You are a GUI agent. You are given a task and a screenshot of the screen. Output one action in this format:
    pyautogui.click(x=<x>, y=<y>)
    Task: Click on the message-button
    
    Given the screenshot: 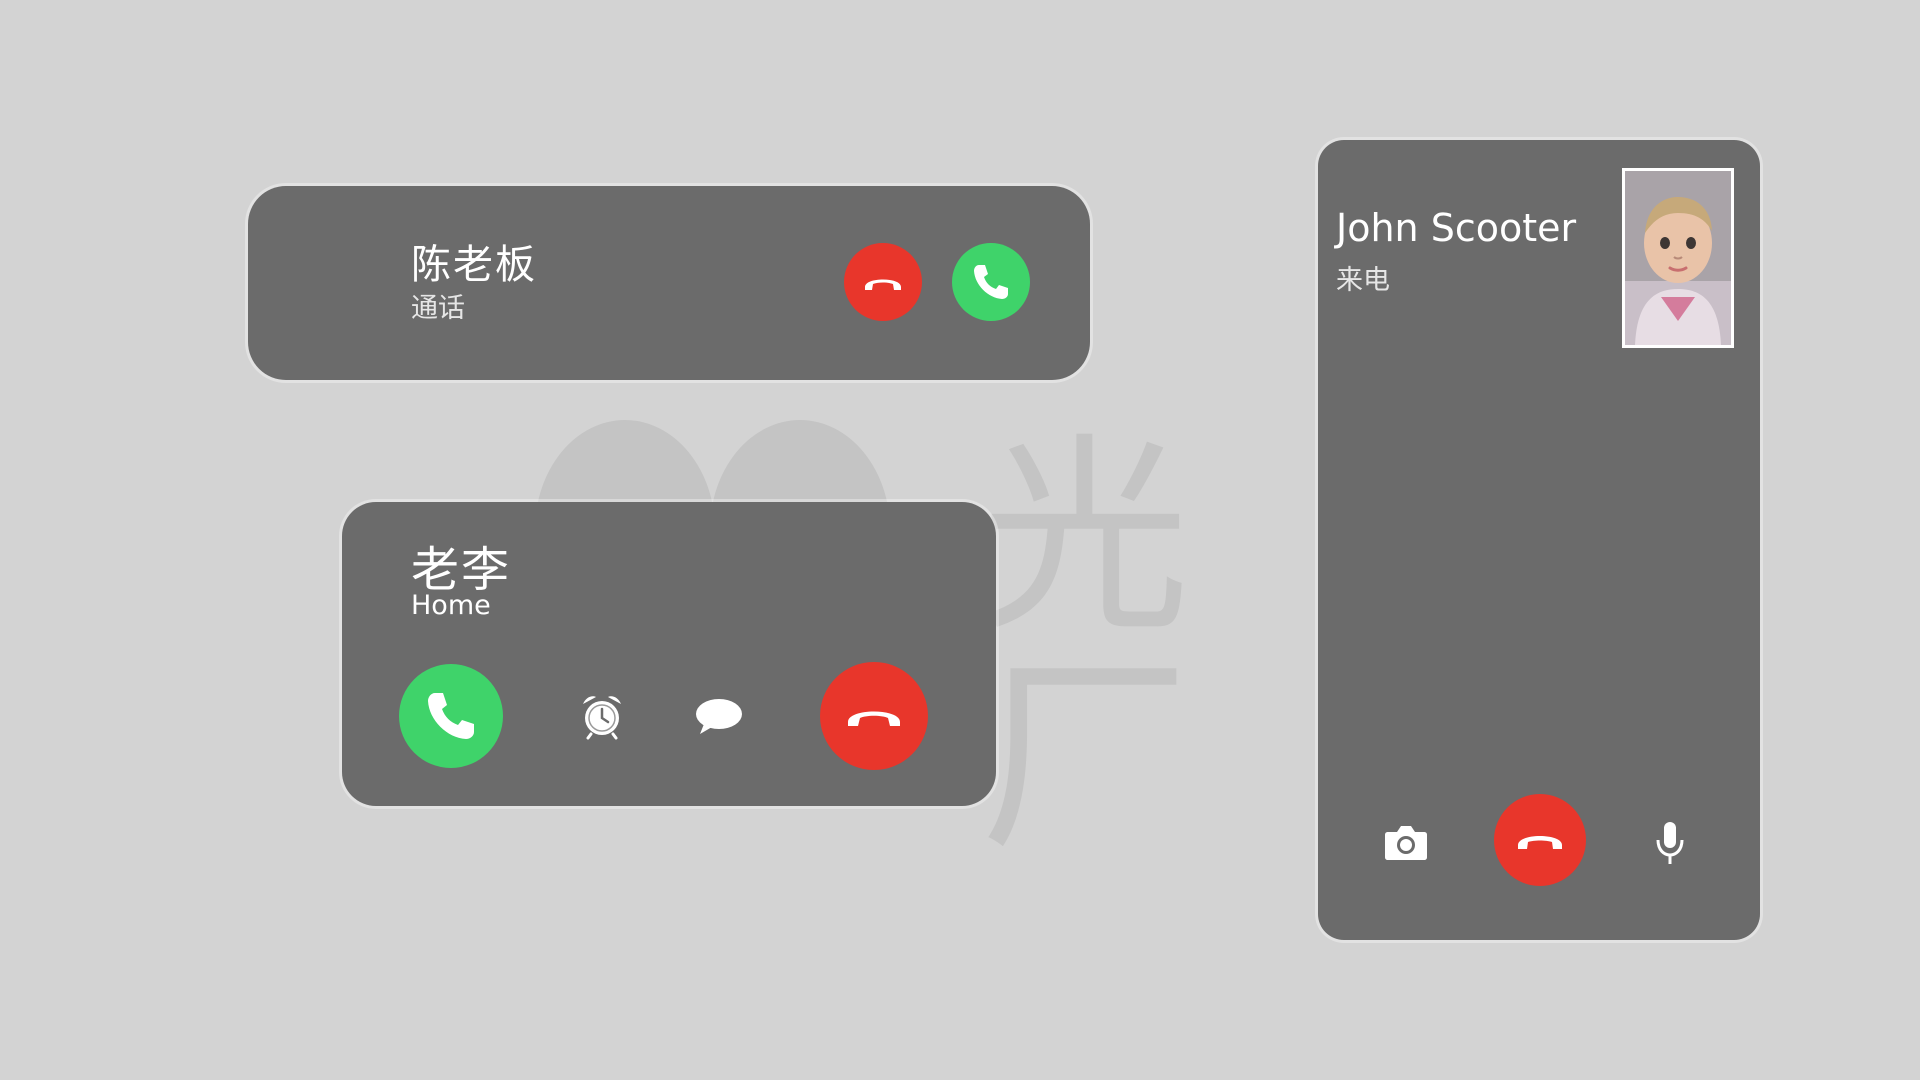 What is the action you would take?
    pyautogui.click(x=719, y=716)
    